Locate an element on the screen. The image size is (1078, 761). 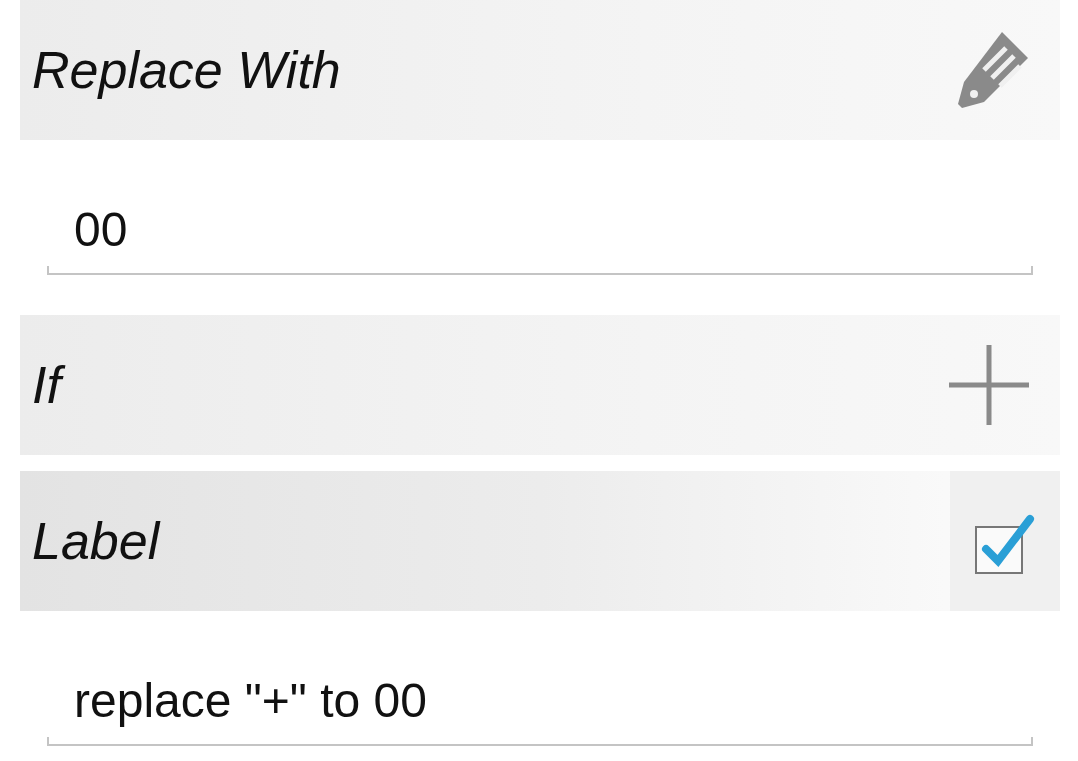
plus-icon is located at coordinates (989, 385).